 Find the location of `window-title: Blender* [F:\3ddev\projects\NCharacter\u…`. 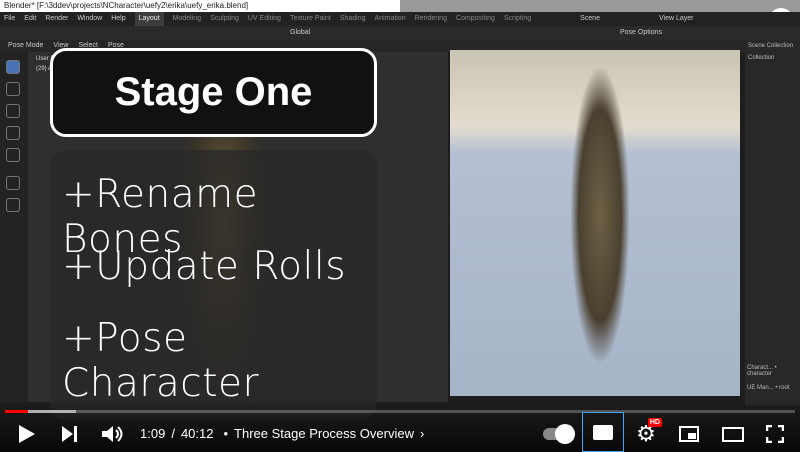

window-title: Blender* [F:\3ddev\projects\NCharacter\u… is located at coordinates (200, 6).